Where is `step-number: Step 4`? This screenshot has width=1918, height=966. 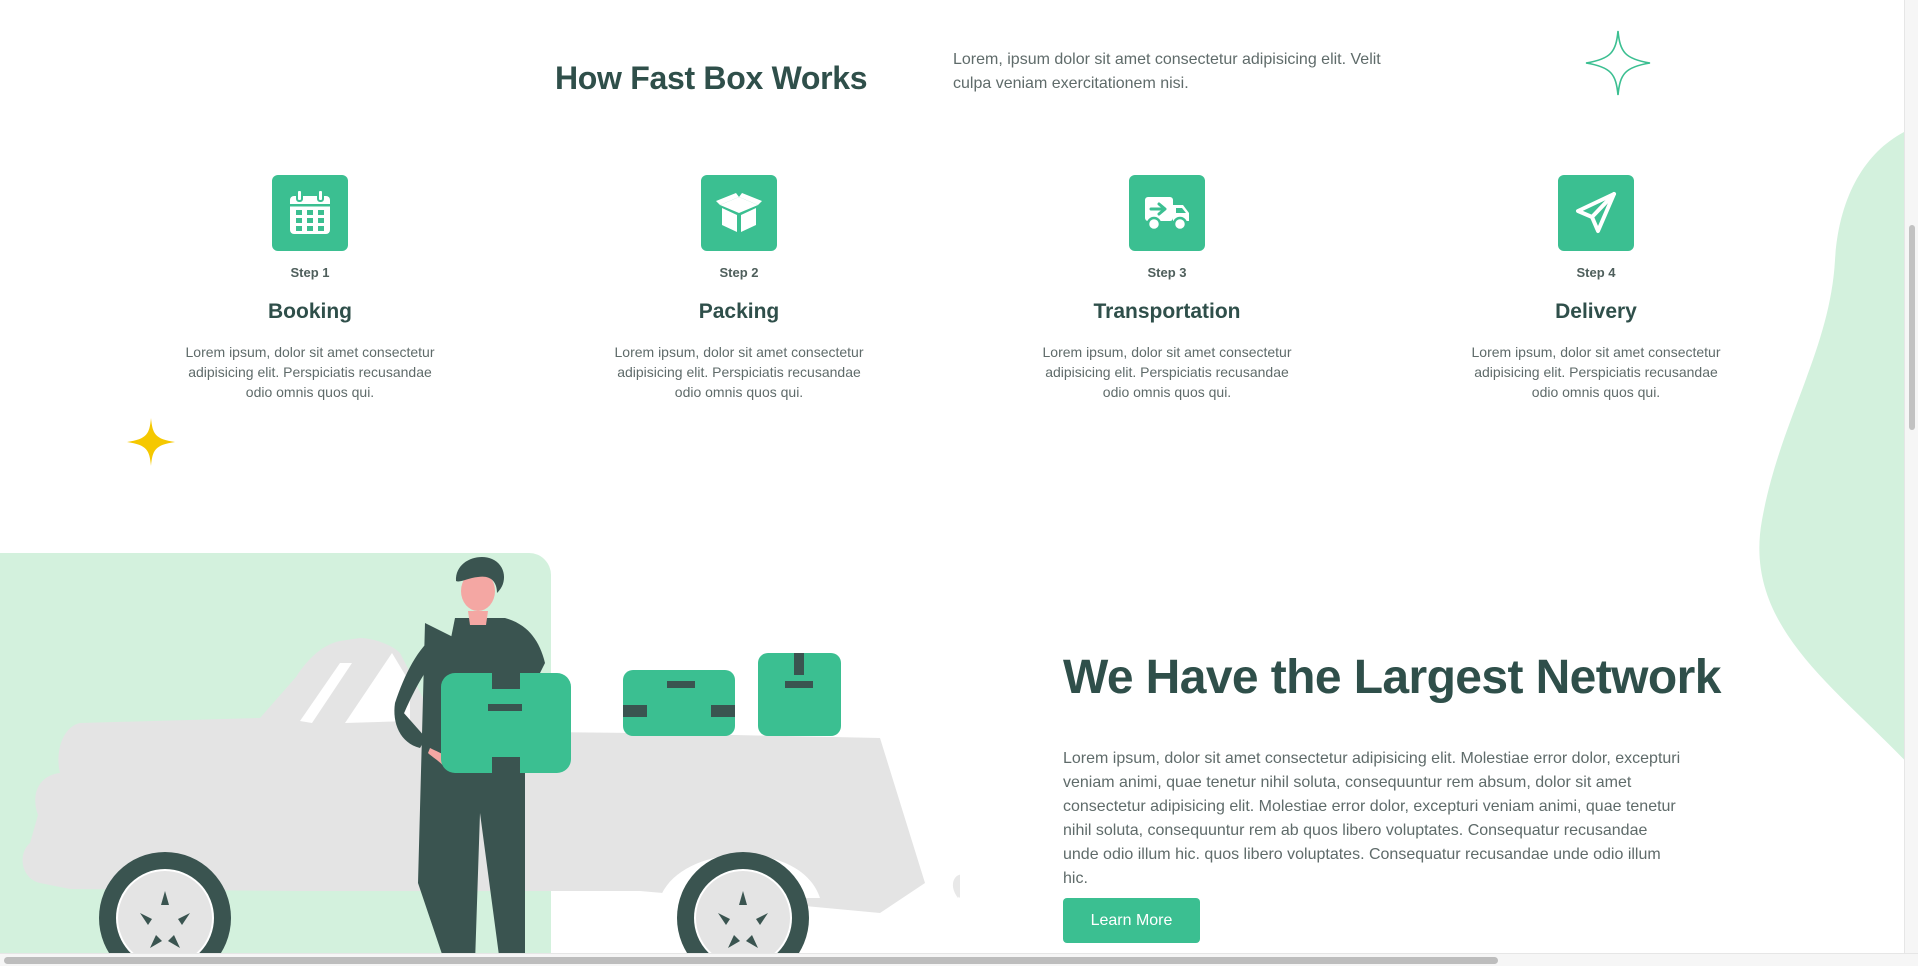 step-number: Step 4 is located at coordinates (1596, 272).